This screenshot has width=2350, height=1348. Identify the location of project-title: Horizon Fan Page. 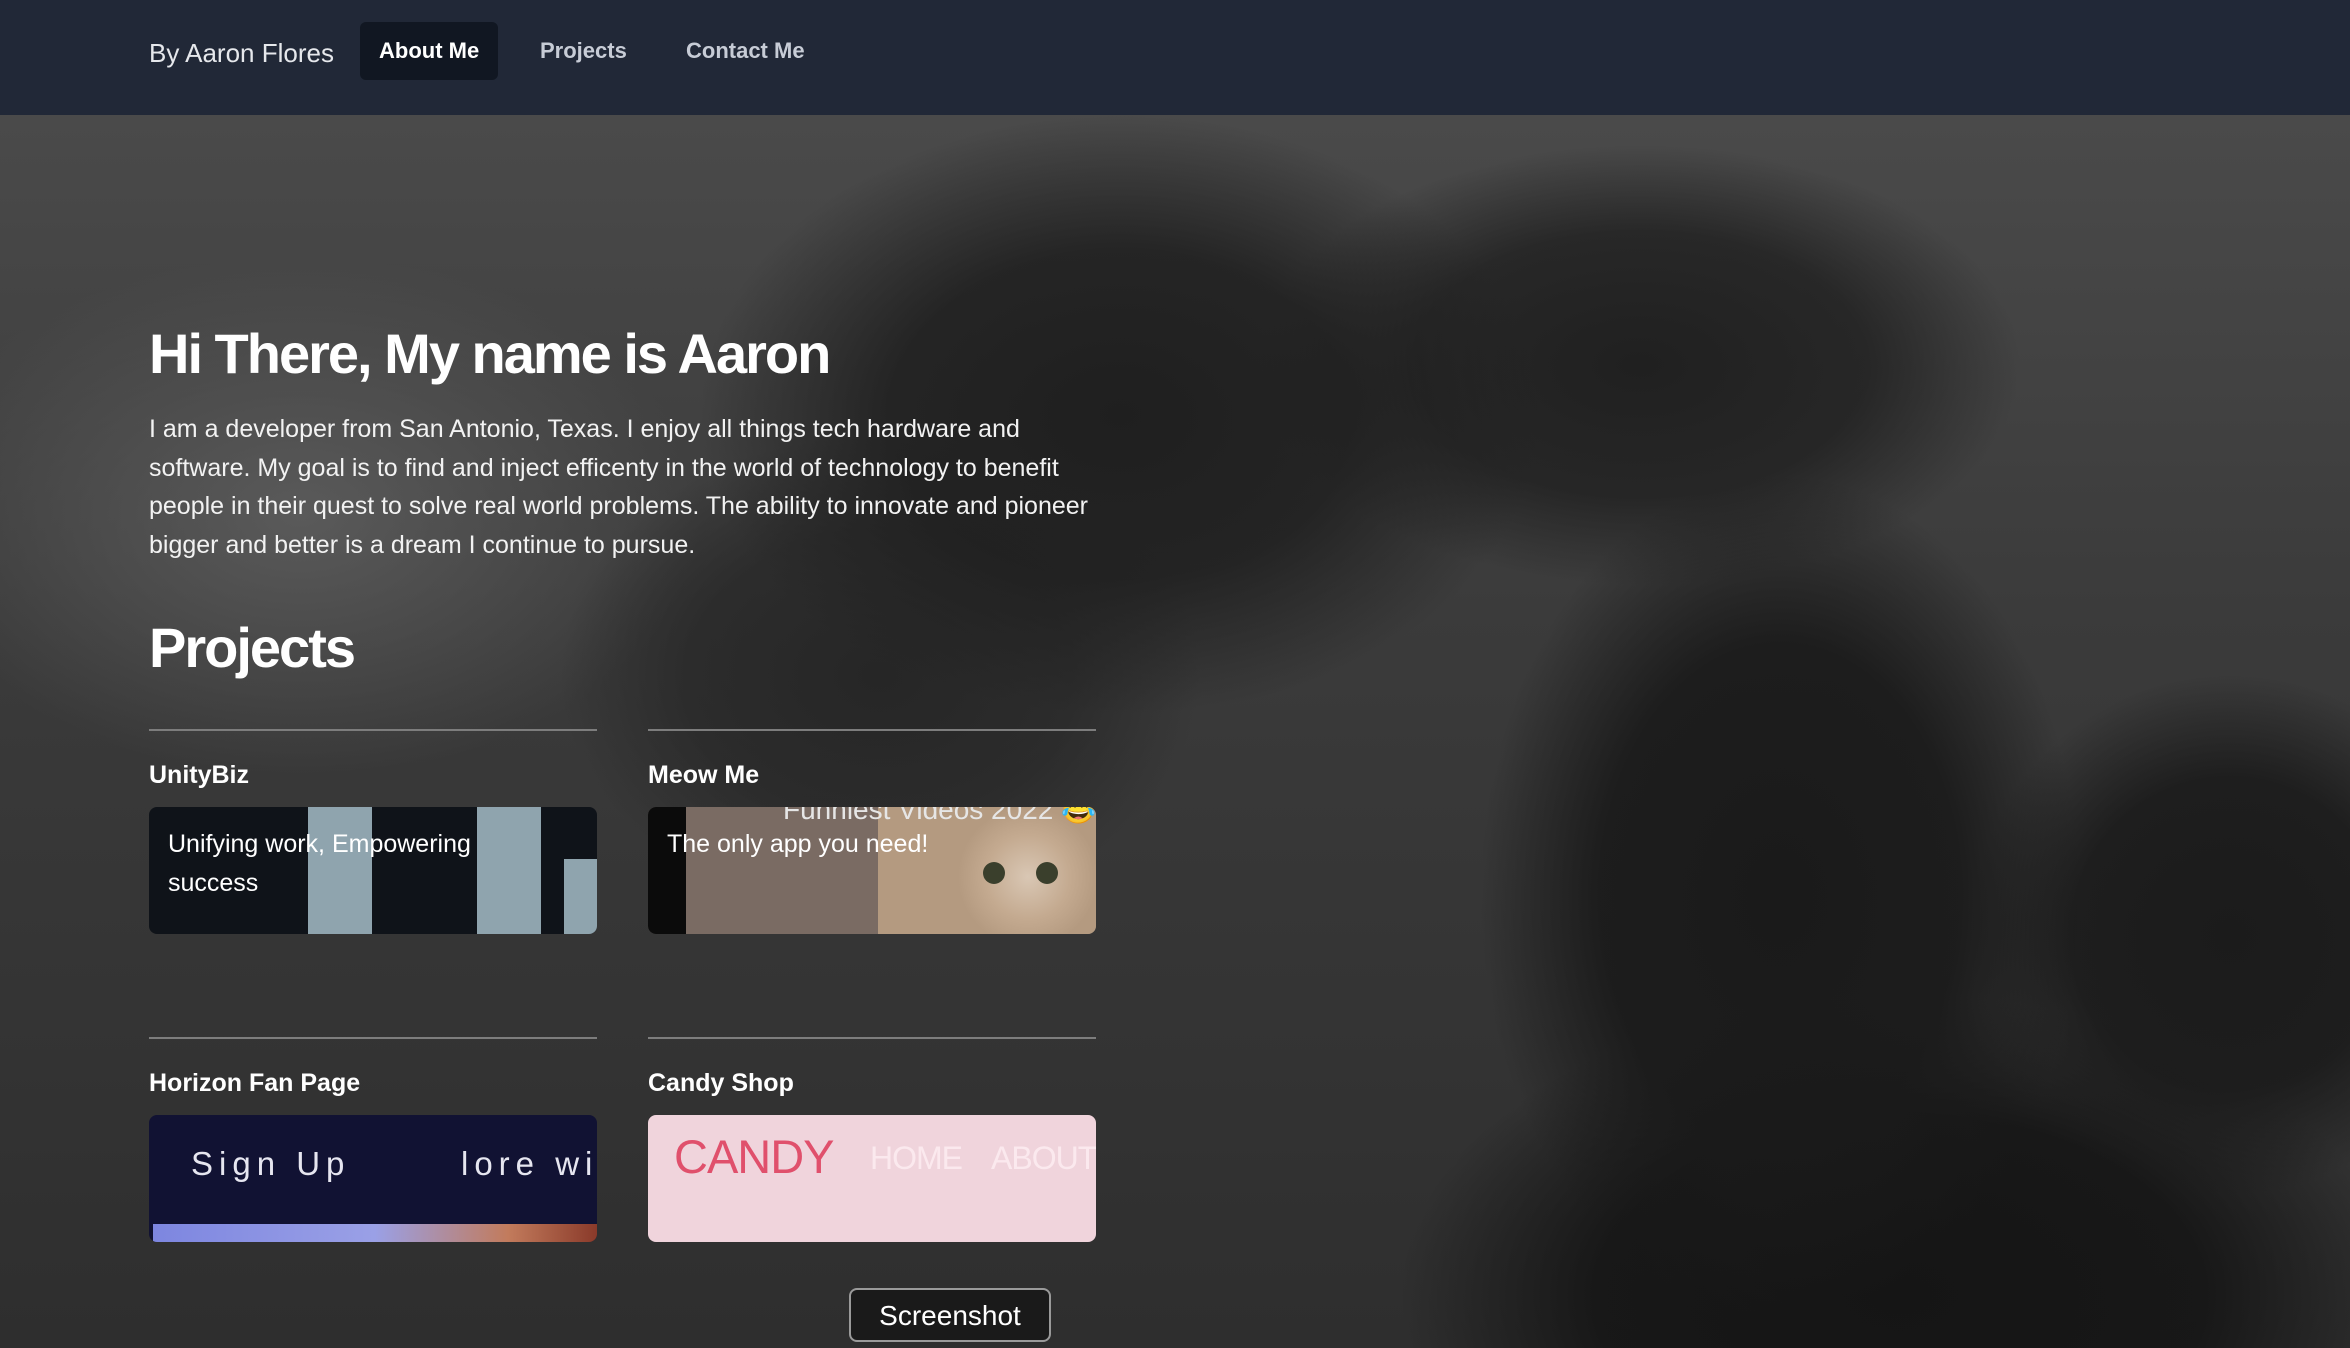
(255, 1083).